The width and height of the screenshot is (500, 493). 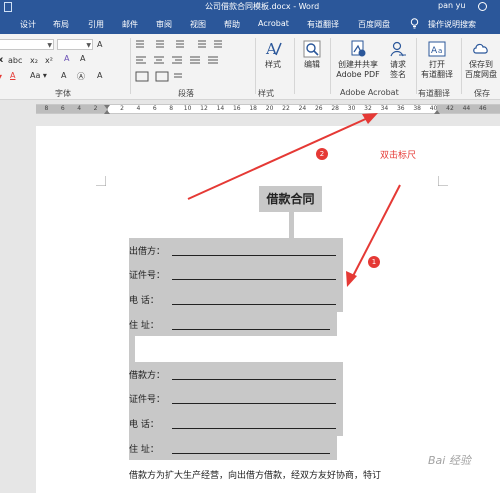 I want to click on ruler-number: 28, so click(x=335, y=108).